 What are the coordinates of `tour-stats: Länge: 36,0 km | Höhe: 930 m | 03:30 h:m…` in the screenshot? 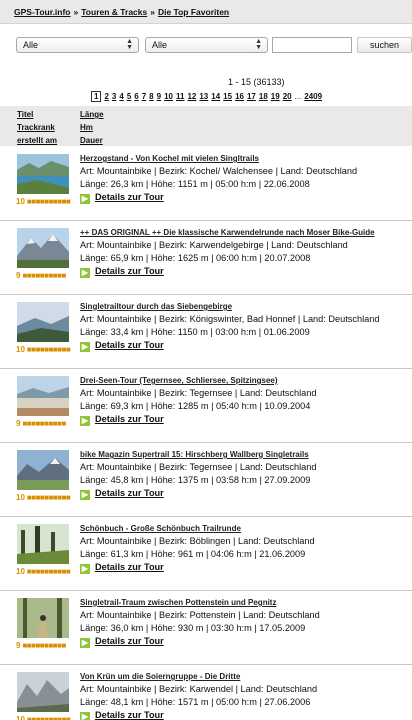 It's located at (193, 628).